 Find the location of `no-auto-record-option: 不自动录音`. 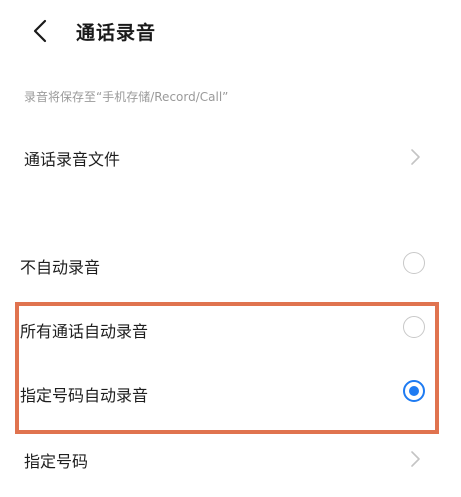

no-auto-record-option: 不自动录音 is located at coordinates (230, 265).